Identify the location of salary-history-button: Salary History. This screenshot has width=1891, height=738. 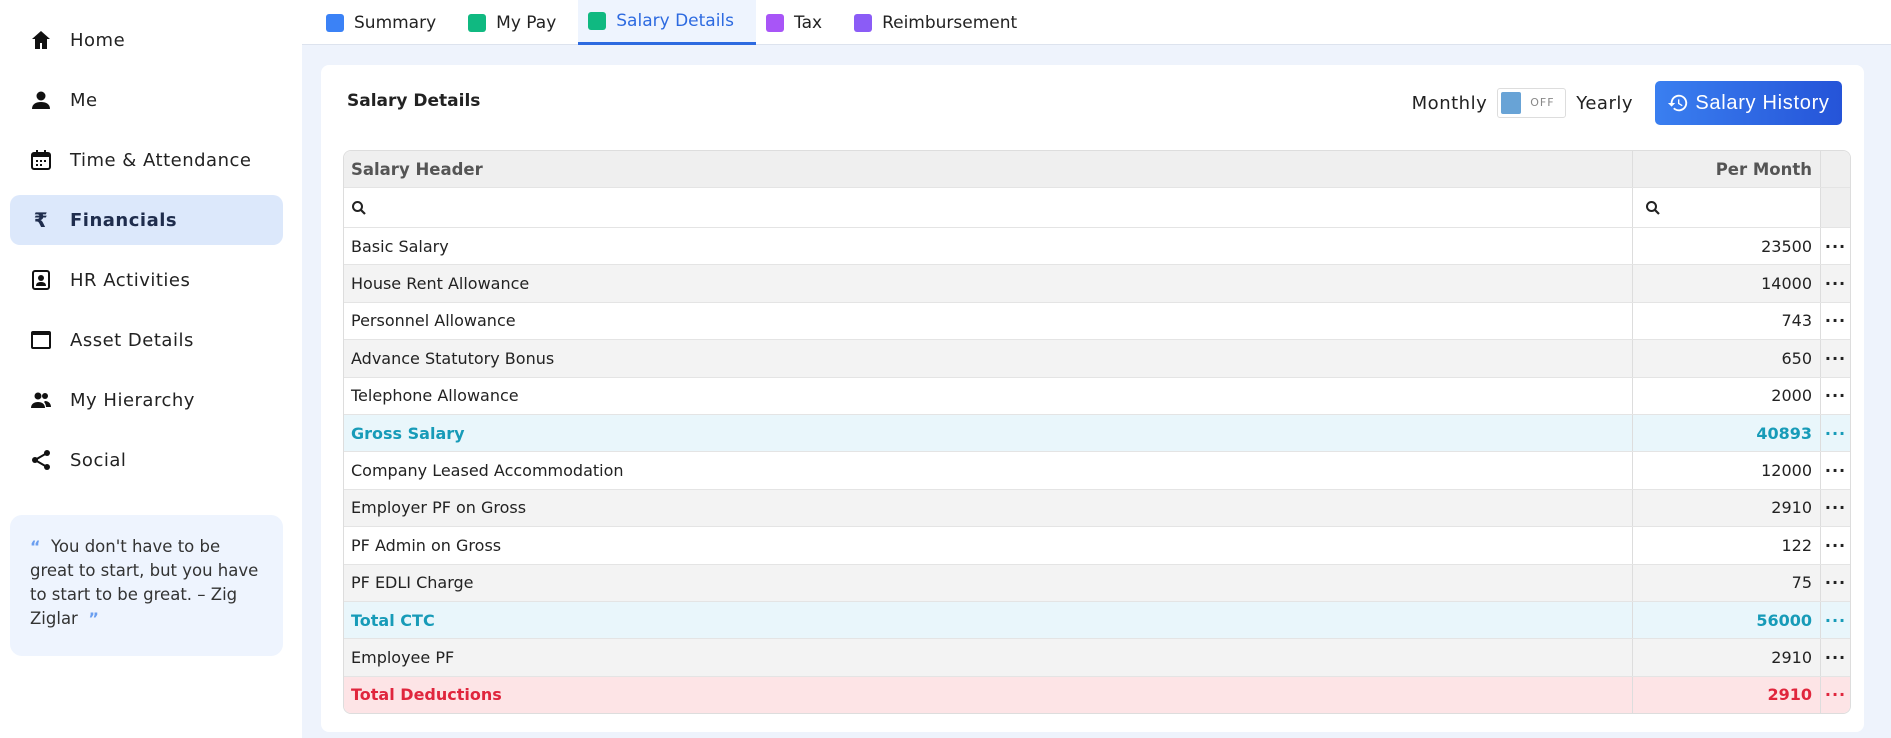
(1748, 103).